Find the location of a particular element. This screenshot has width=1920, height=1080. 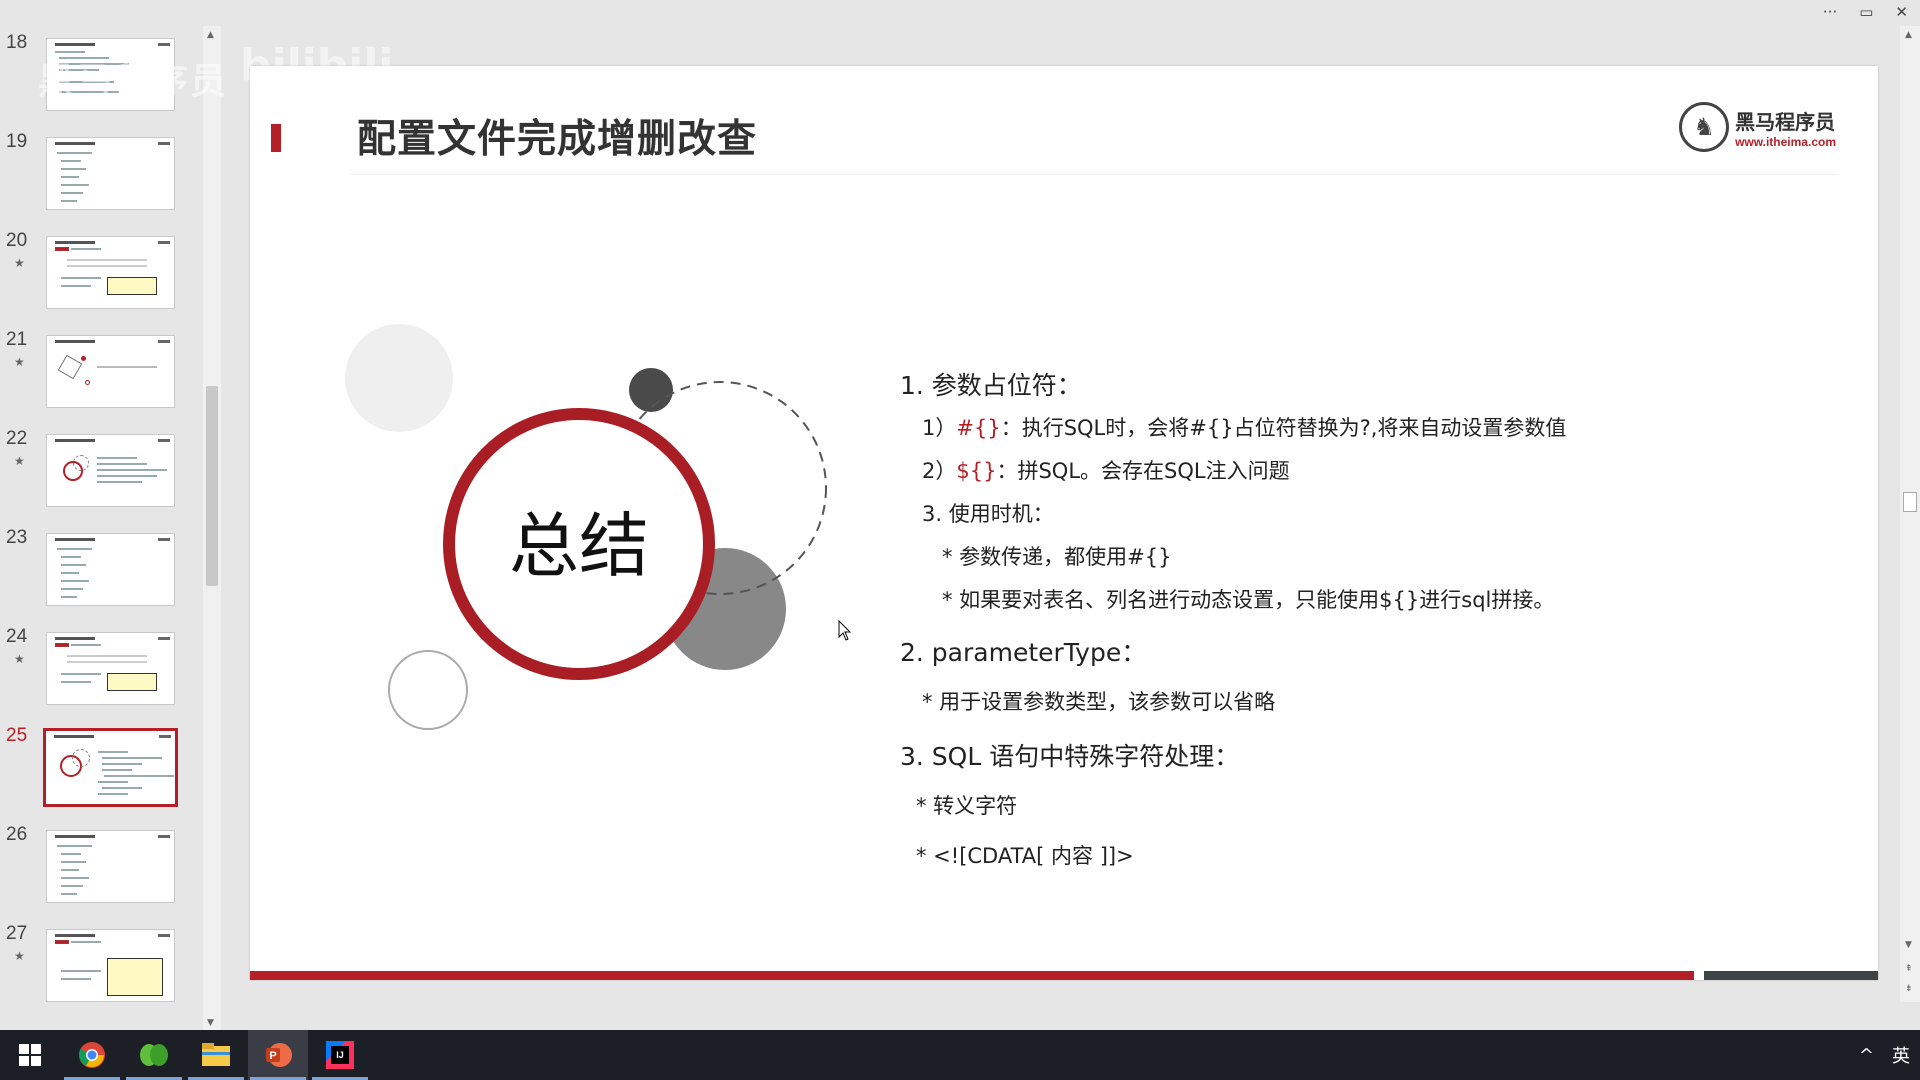

thumbnail-row: 19 is located at coordinates (100, 172).